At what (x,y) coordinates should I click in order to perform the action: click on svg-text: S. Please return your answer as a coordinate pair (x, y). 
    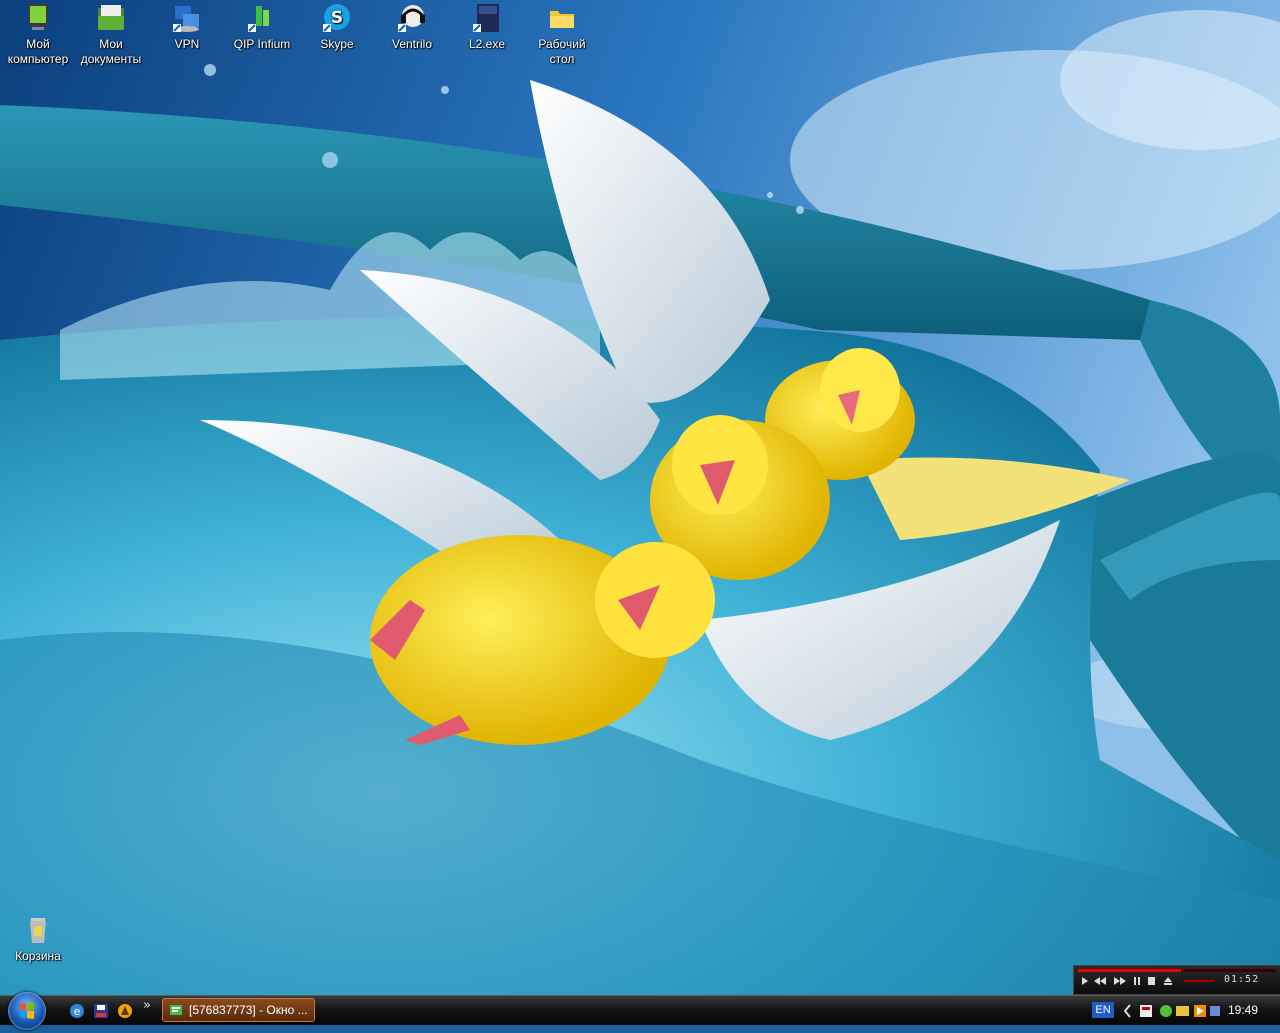
    Looking at the image, I should click on (337, 18).